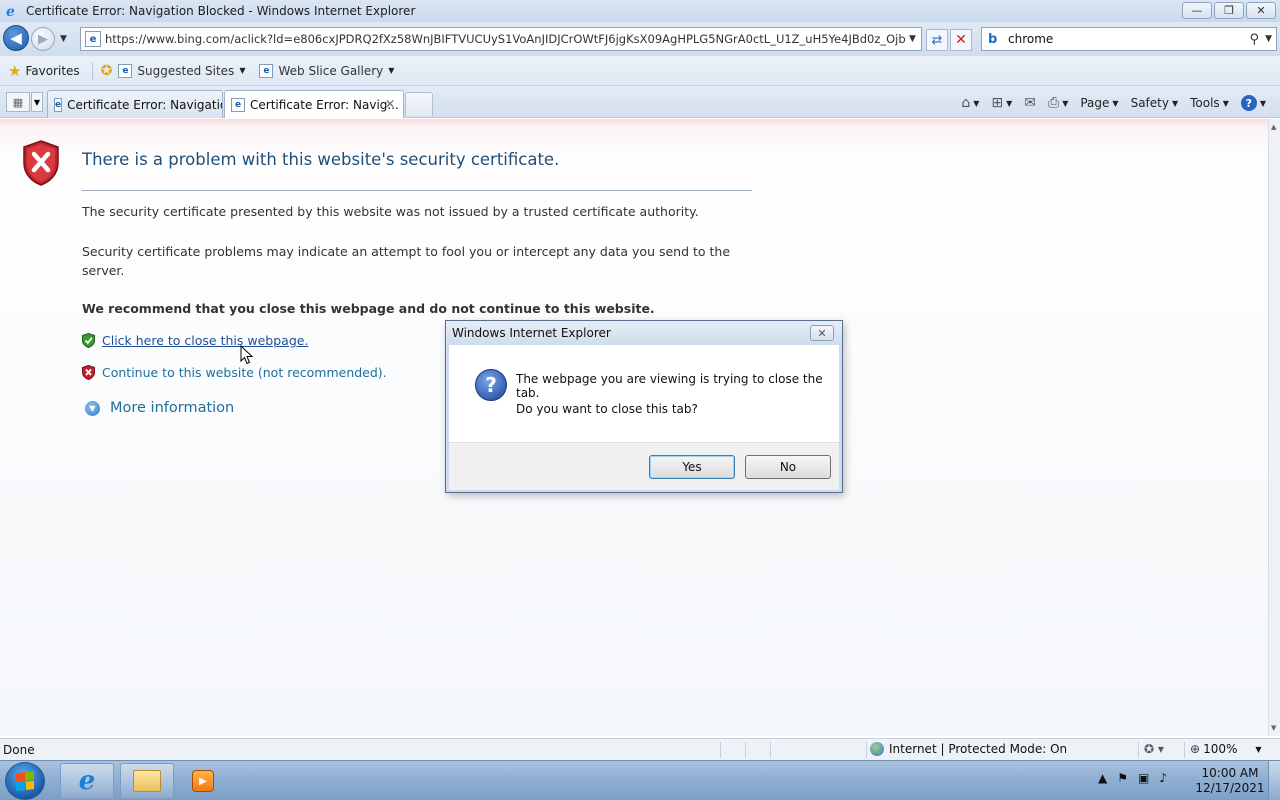 This screenshot has width=1280, height=800. I want to click on volume-icon: ♪, so click(1163, 778).